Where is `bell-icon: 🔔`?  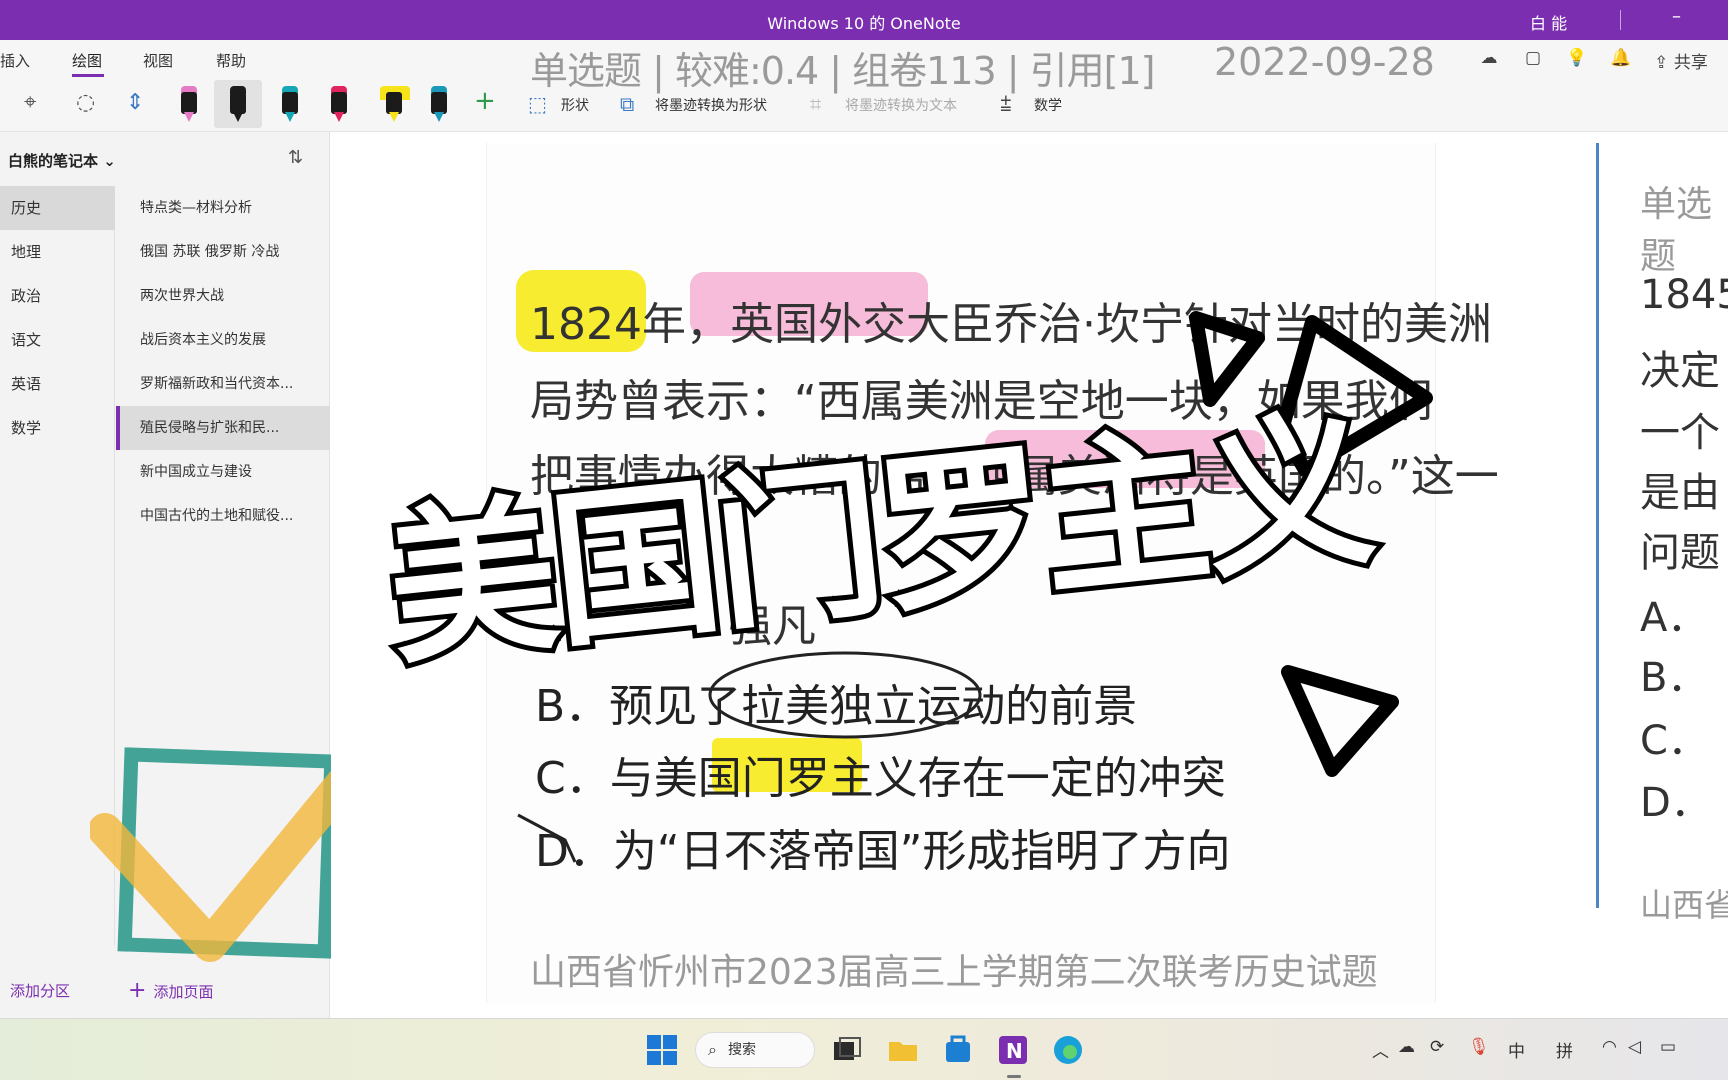 bell-icon: 🔔 is located at coordinates (1621, 59).